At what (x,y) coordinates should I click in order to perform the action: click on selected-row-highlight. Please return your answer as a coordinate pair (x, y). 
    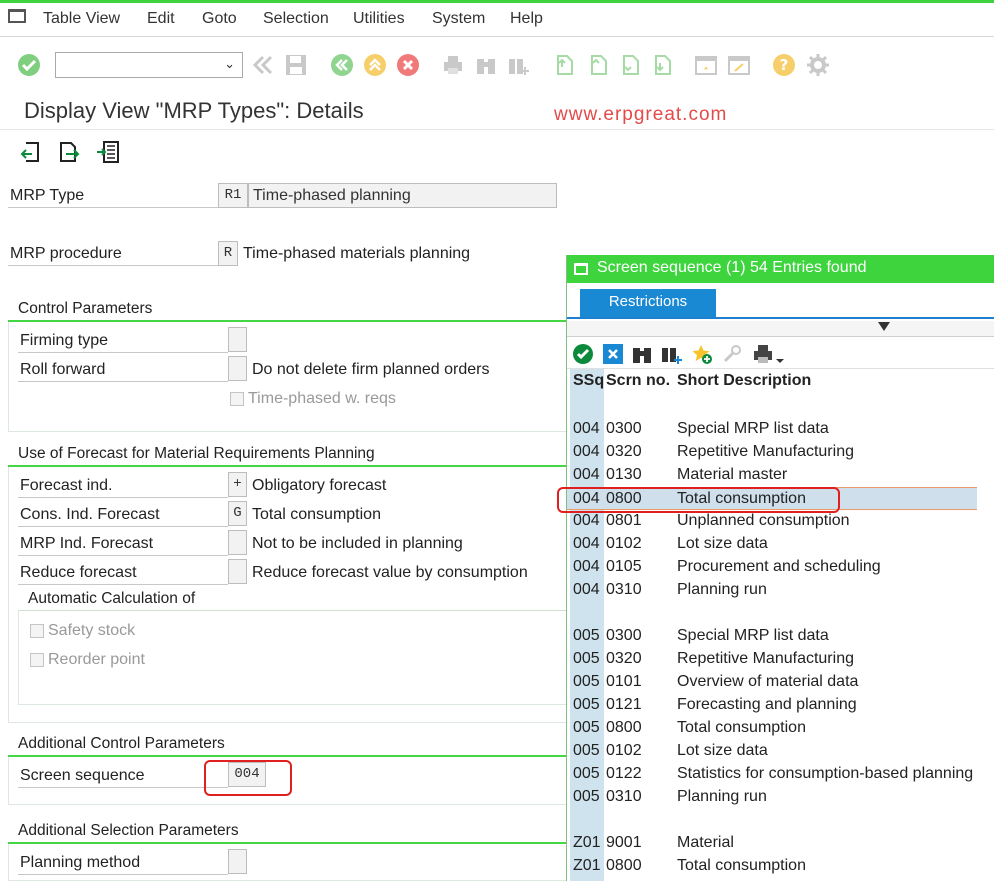
    Looking at the image, I should click on (698, 500).